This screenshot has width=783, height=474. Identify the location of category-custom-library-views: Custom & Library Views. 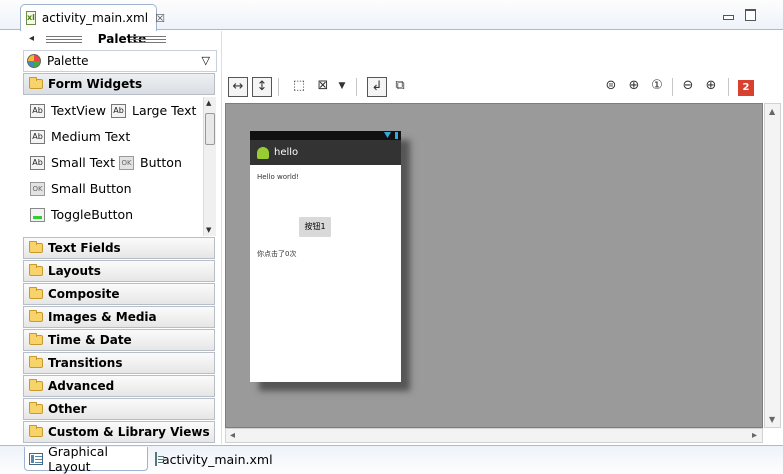
(119, 432).